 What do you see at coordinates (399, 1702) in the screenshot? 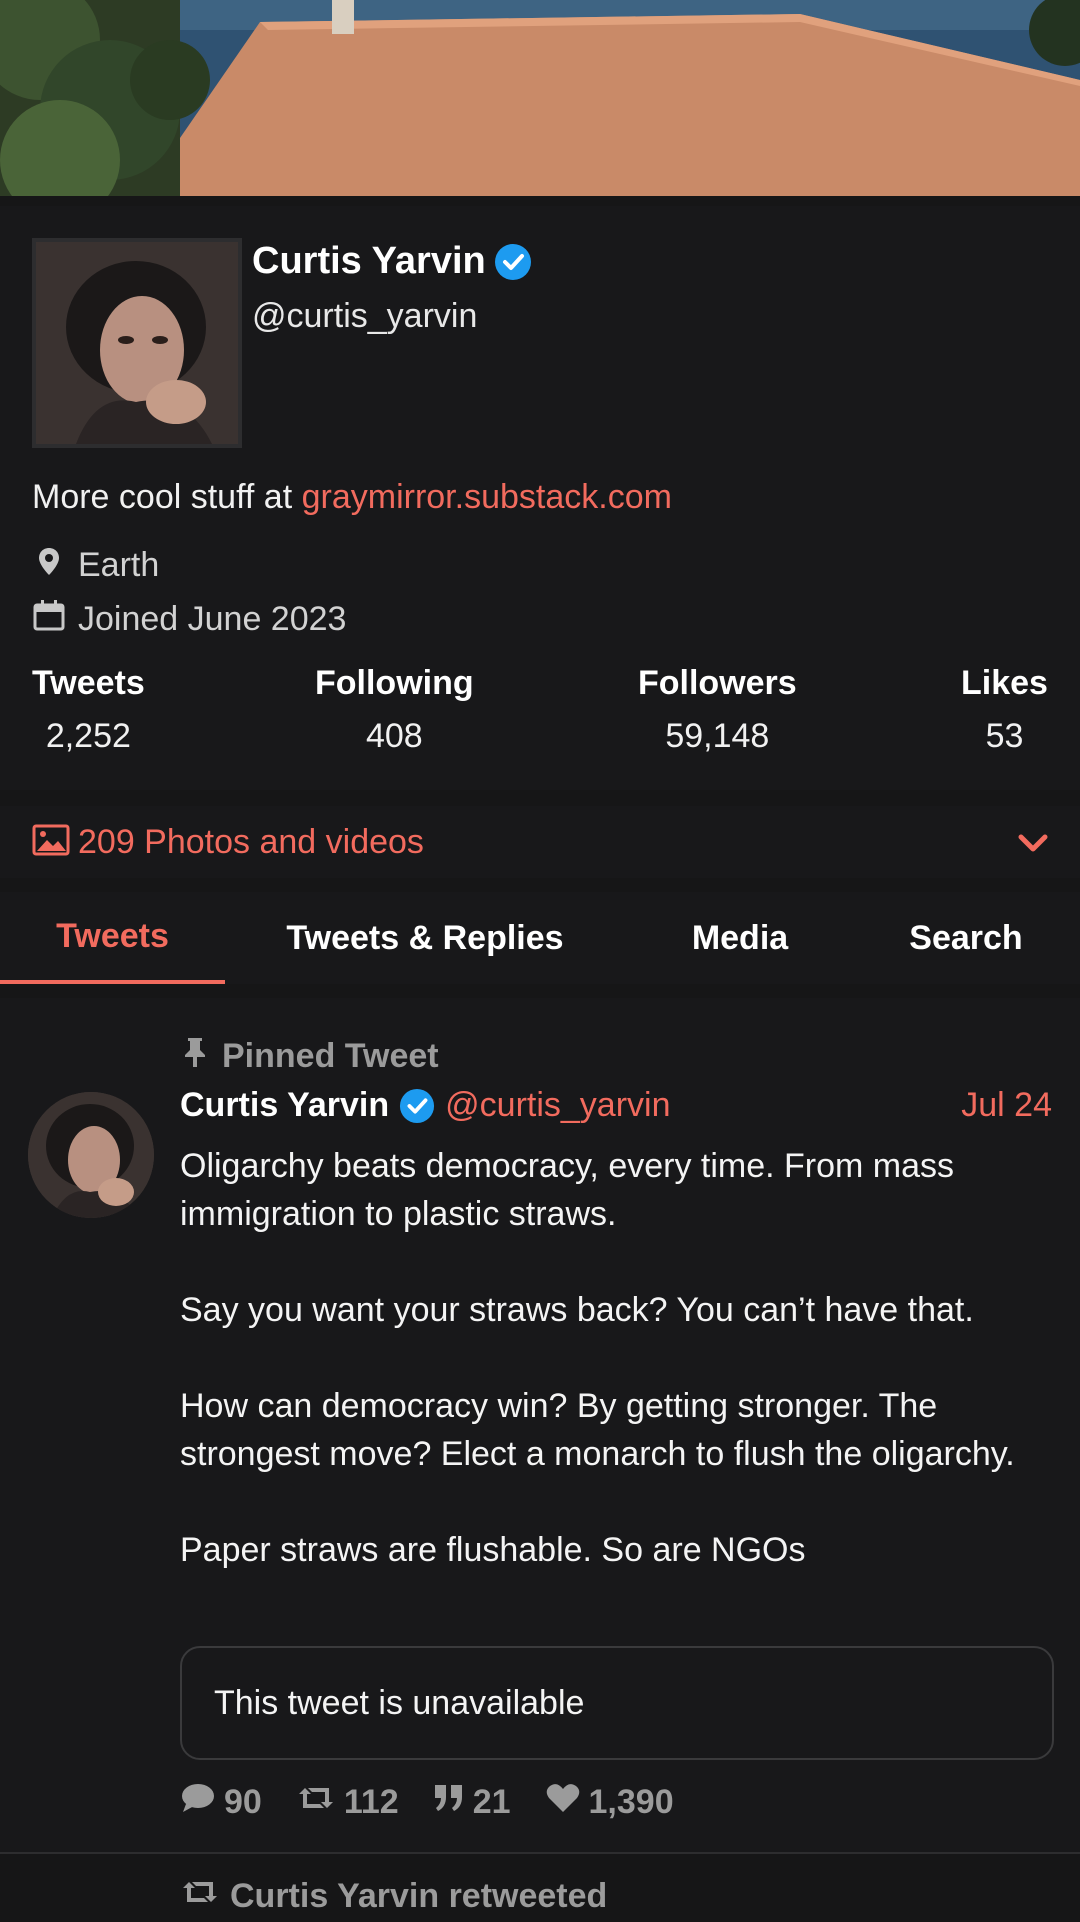
I see `quoted-tweet-text: This tweet is unavailable` at bounding box center [399, 1702].